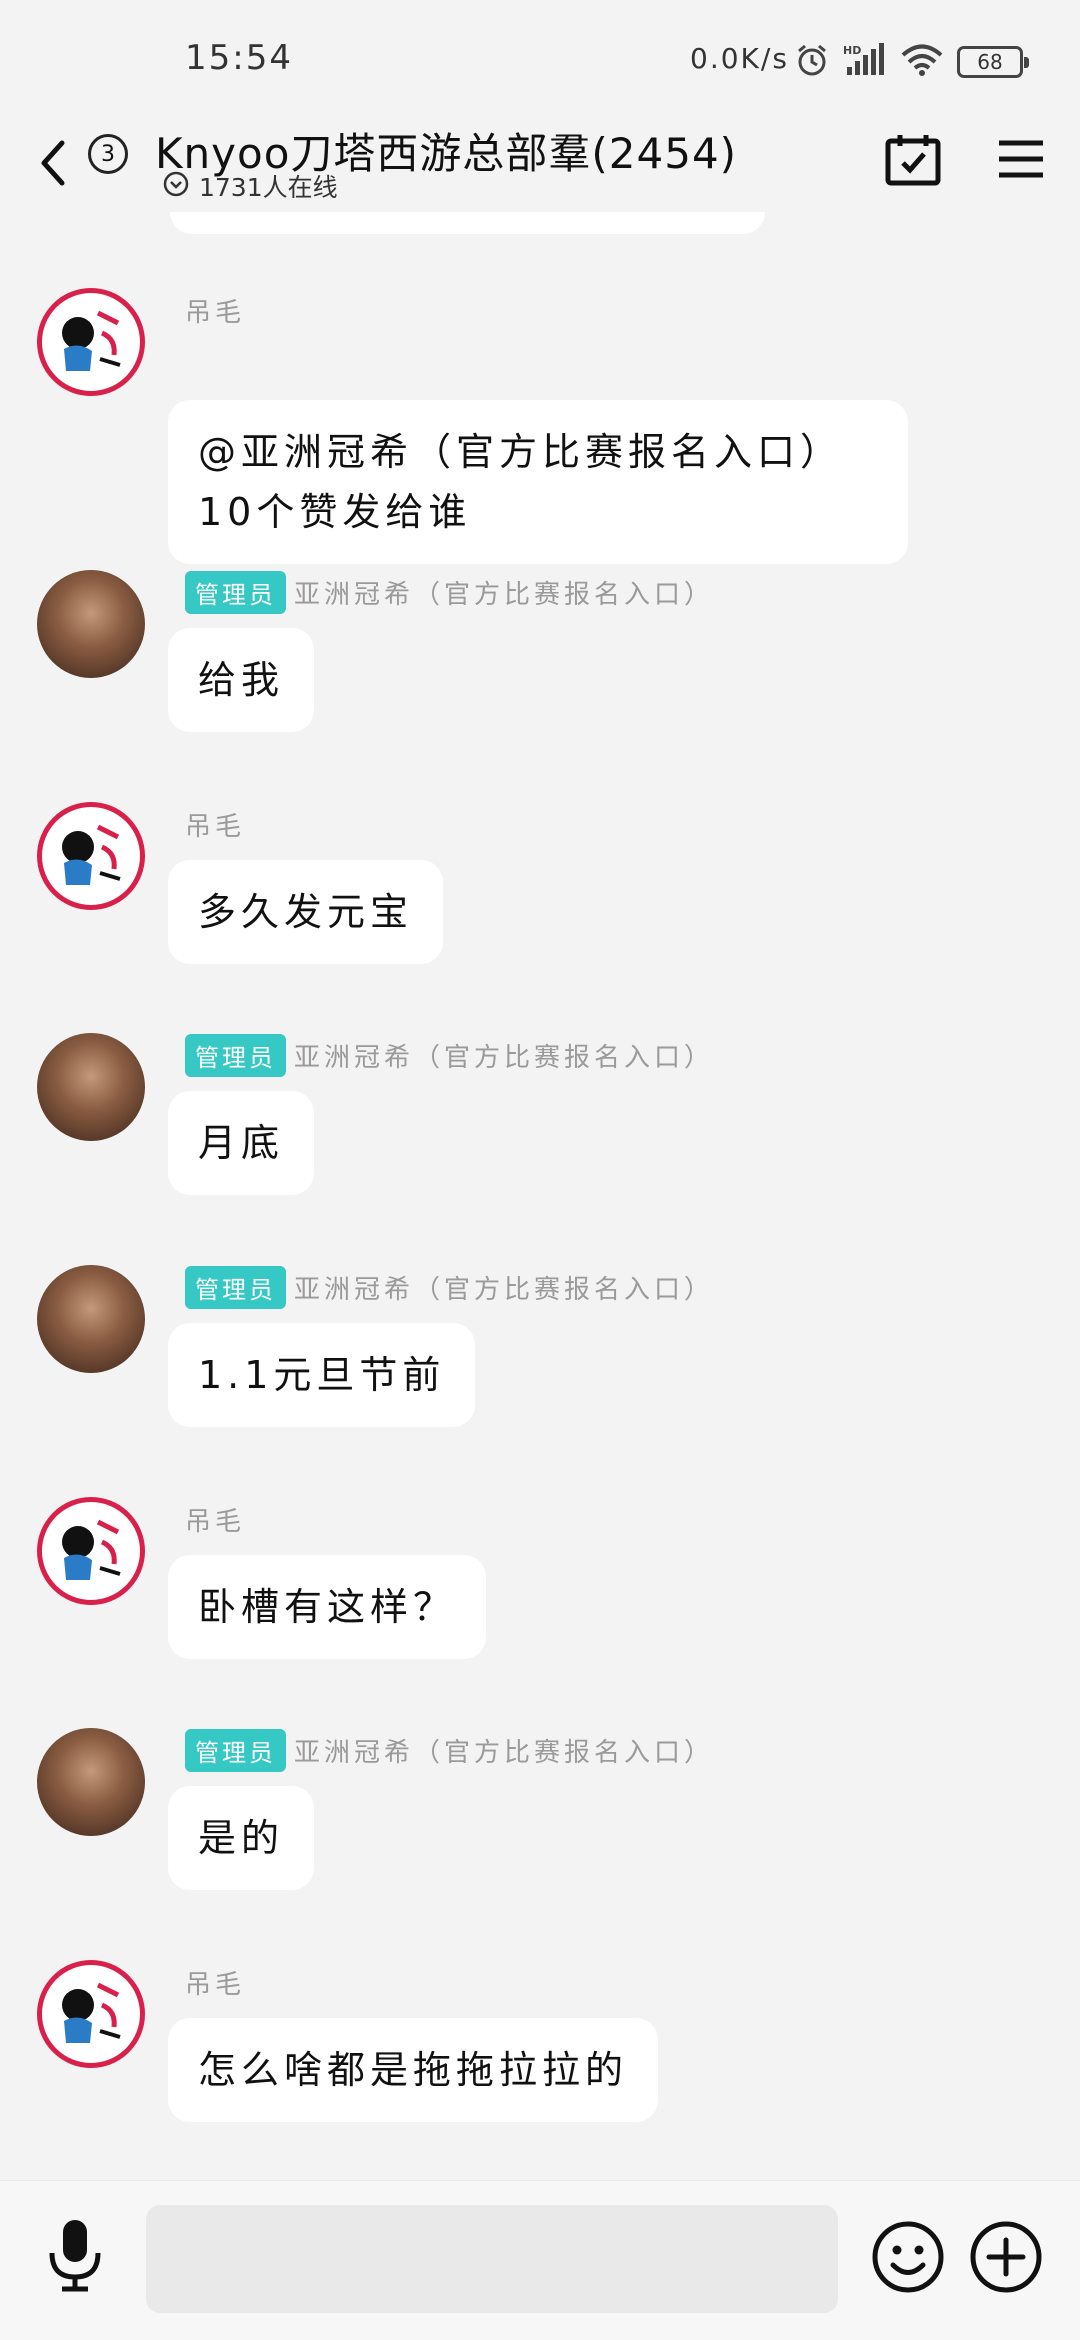 The width and height of the screenshot is (1080, 2340). I want to click on status-icons: HD 68, so click(912, 62).